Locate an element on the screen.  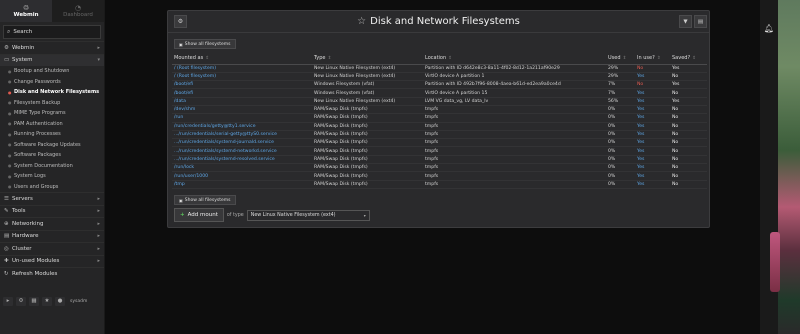
sidebar-item-system: ● System Logs is located at coordinates (52, 176).